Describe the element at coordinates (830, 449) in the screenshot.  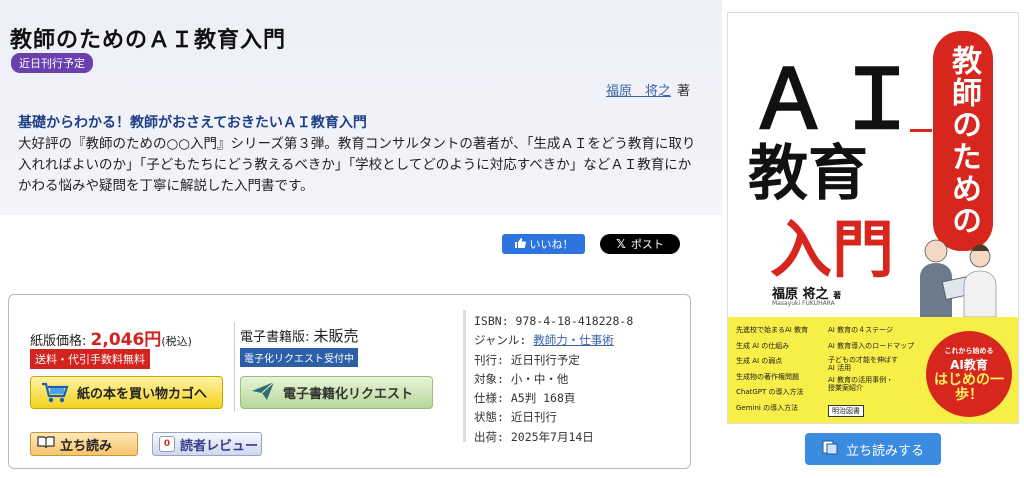
I see `preview-icon` at that location.